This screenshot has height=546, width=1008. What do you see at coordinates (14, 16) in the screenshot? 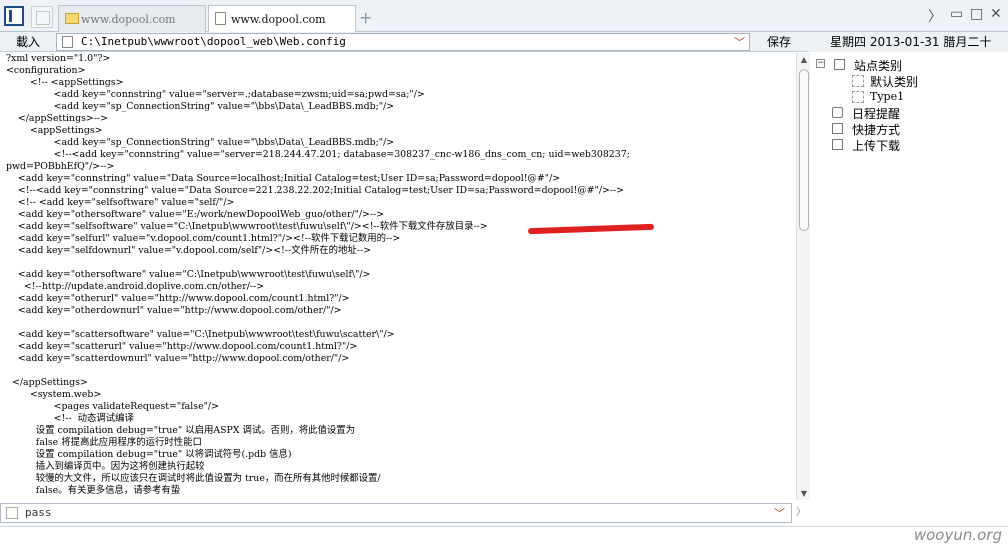
I see `app-menu-icon` at bounding box center [14, 16].